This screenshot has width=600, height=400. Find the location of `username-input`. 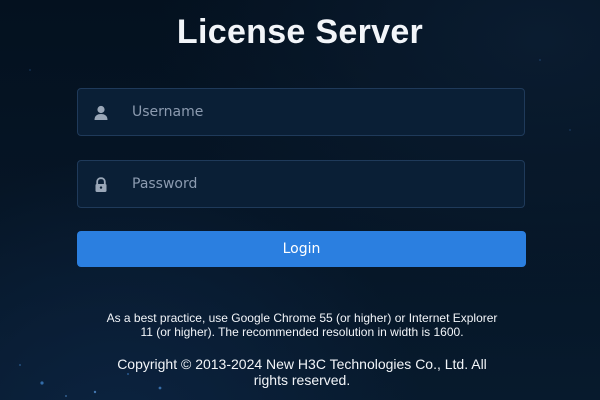

username-input is located at coordinates (322, 112).